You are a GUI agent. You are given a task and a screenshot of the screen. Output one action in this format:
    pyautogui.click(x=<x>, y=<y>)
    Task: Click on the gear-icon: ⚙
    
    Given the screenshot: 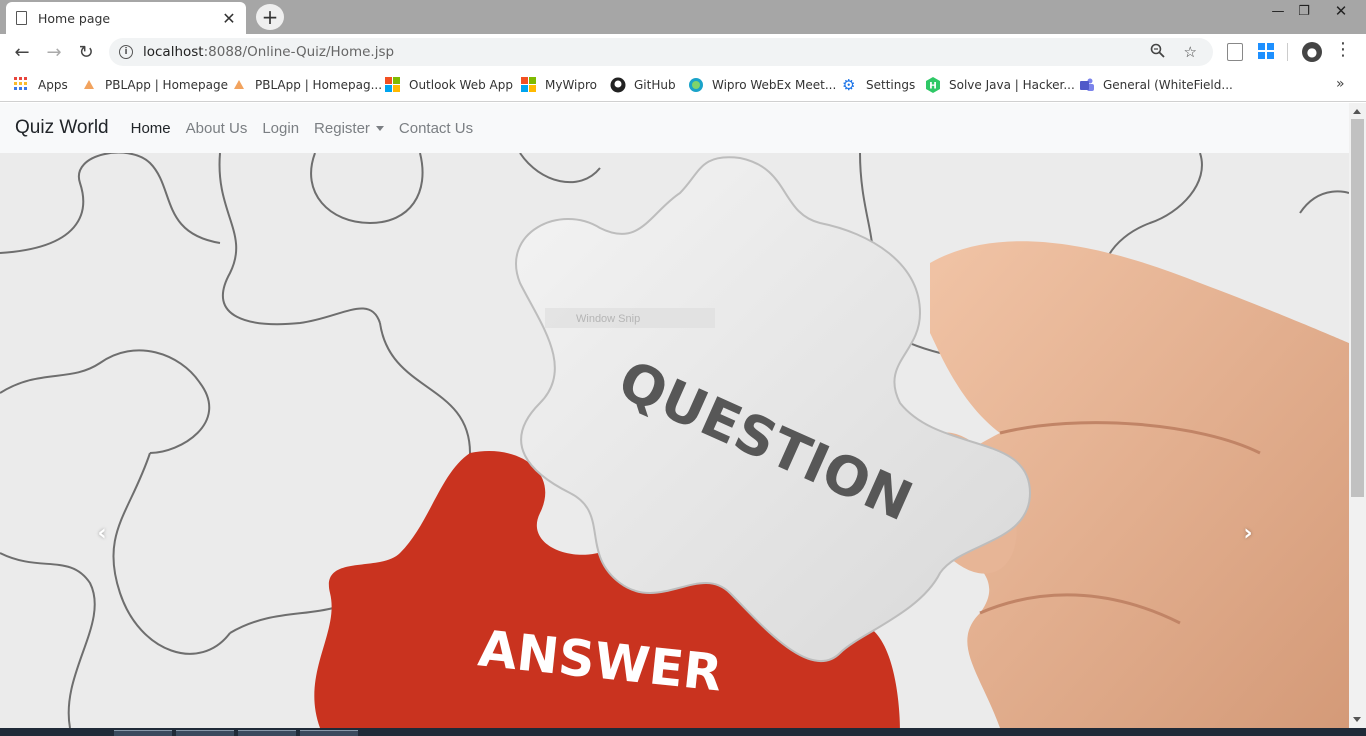 What is the action you would take?
    pyautogui.click(x=849, y=85)
    